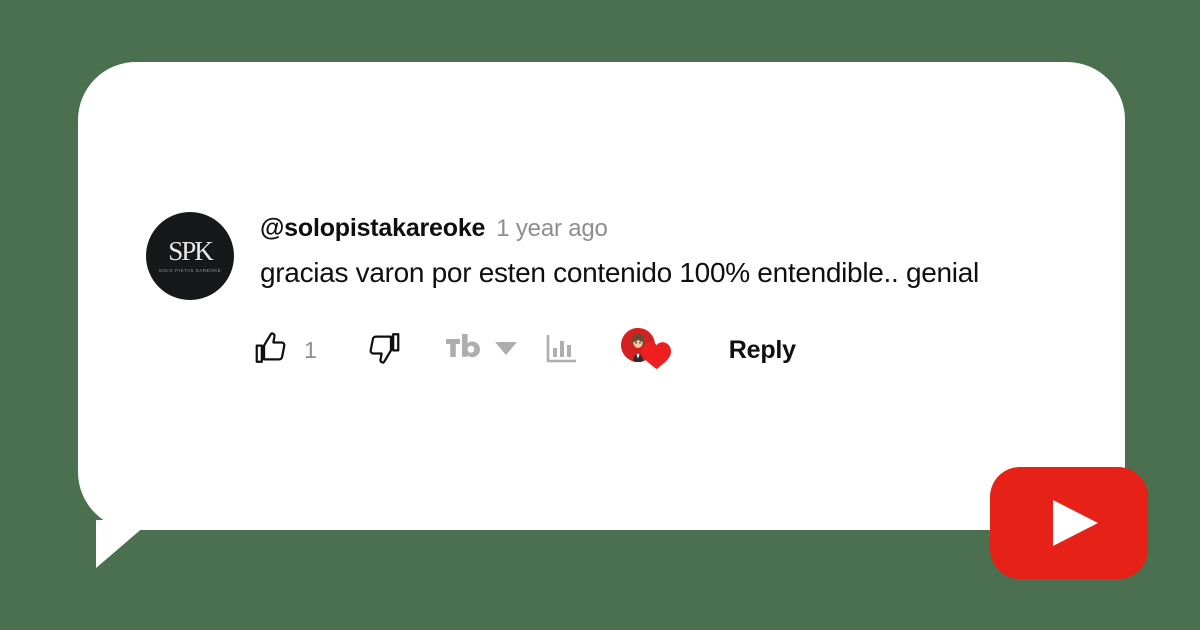 This screenshot has width=1200, height=630. I want to click on reply-button: Reply, so click(762, 350).